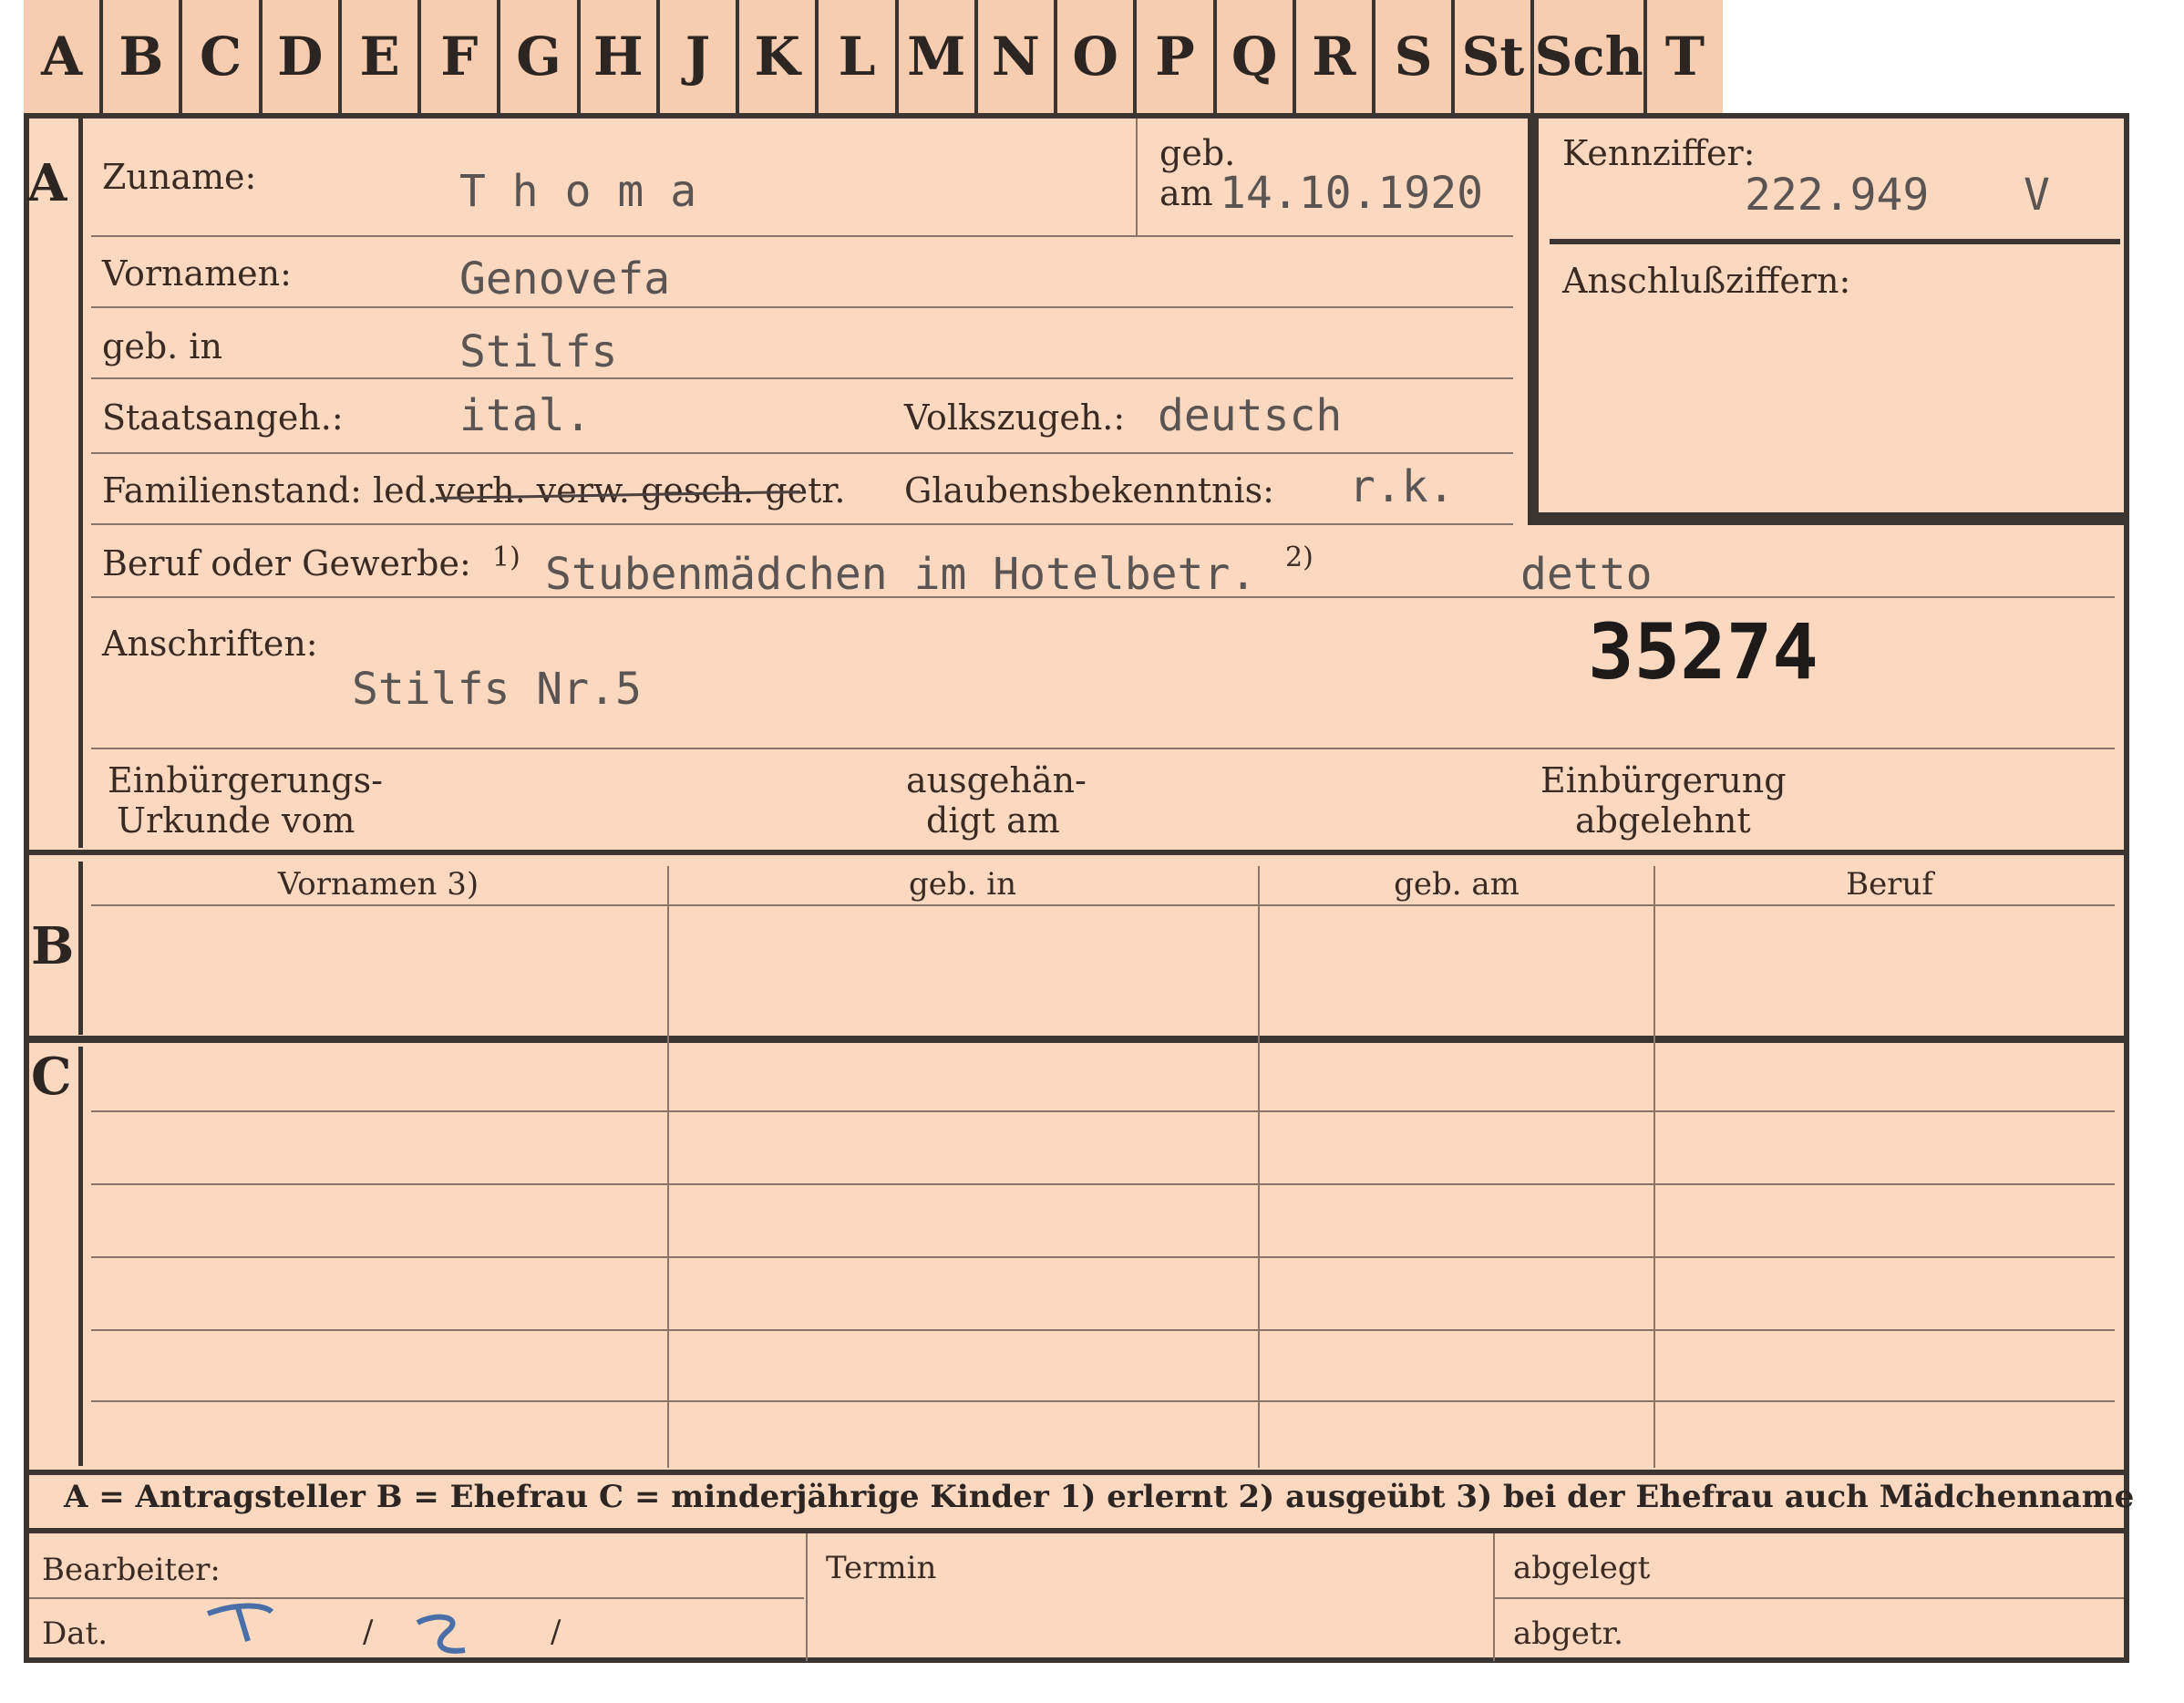 The height and width of the screenshot is (1703, 2184). Describe the element at coordinates (497, 690) in the screenshot. I see `address-value: Stilfs Nr.5` at that location.